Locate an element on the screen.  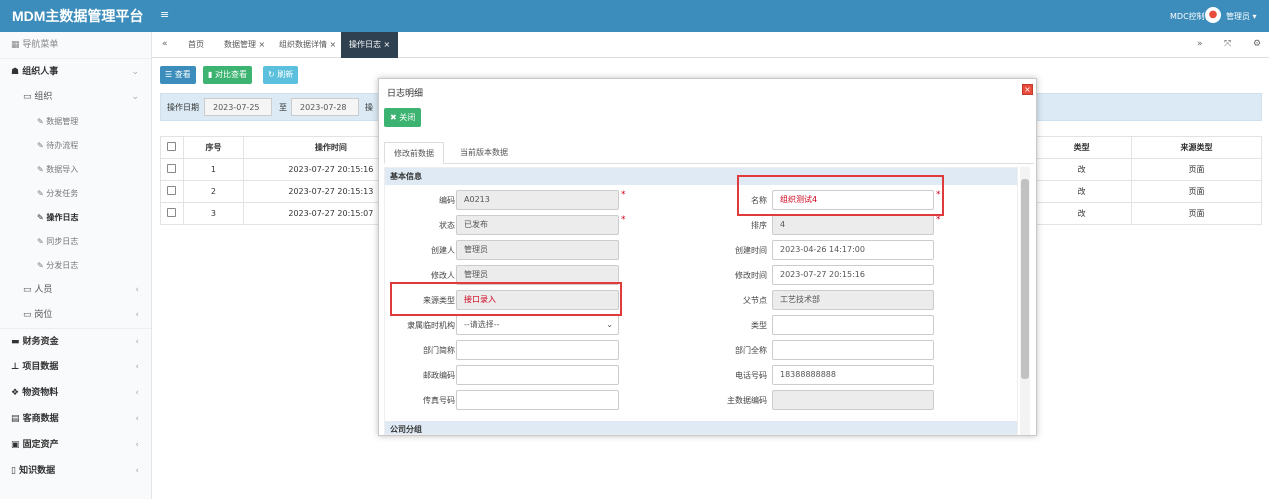
zip-label: 邮政编码 is located at coordinates (439, 375).